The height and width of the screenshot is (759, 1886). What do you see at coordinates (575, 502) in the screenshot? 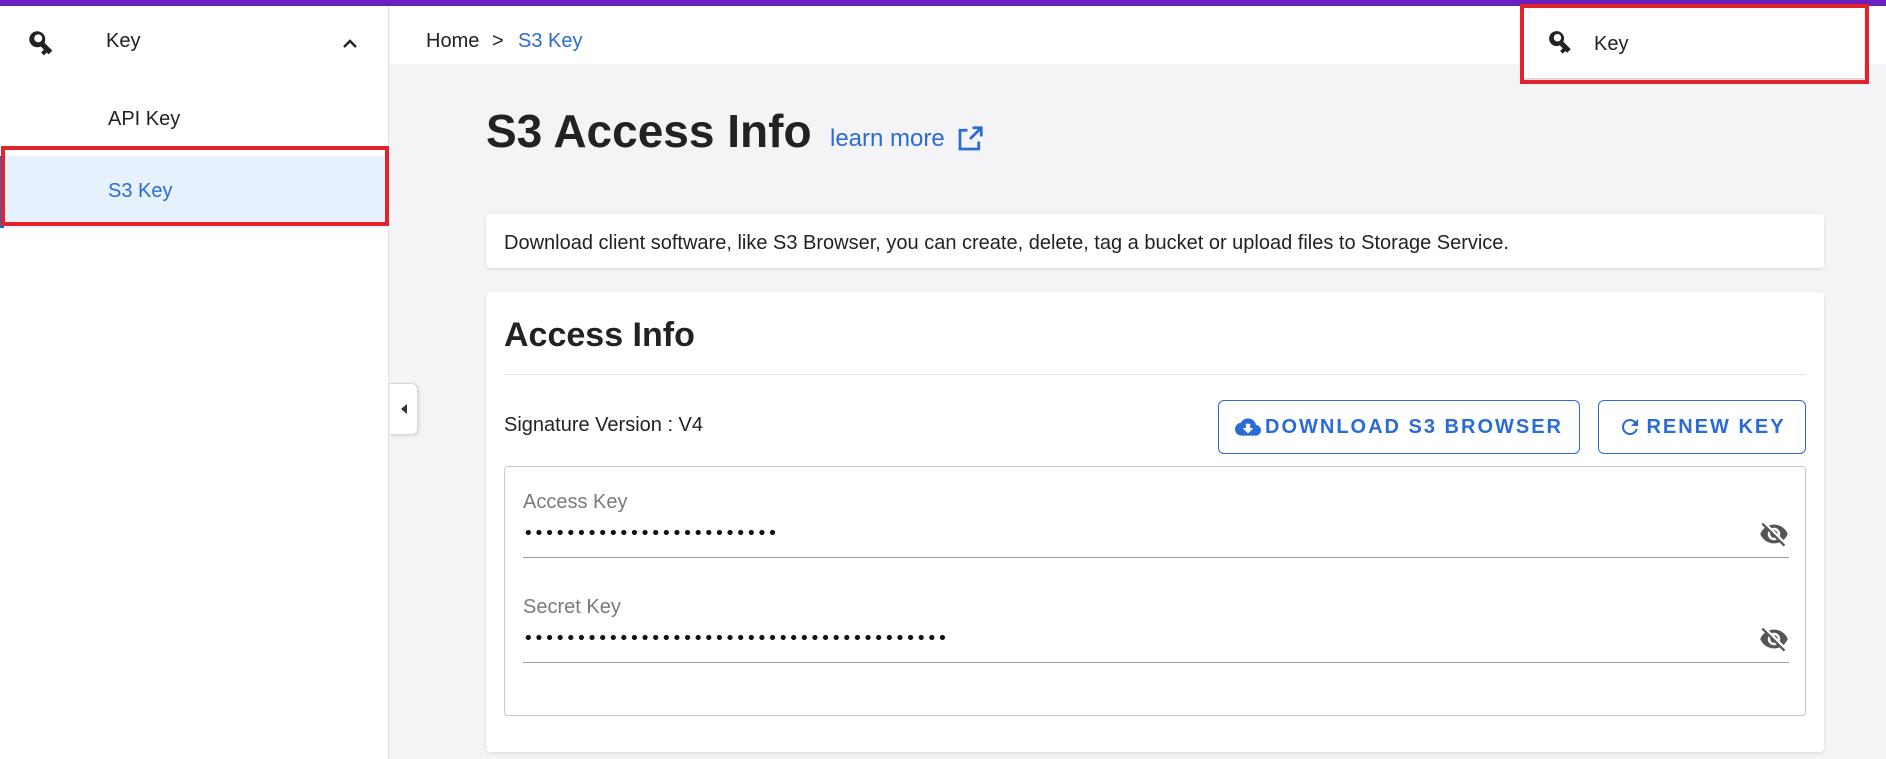
I see `access-key-label: Access Key` at bounding box center [575, 502].